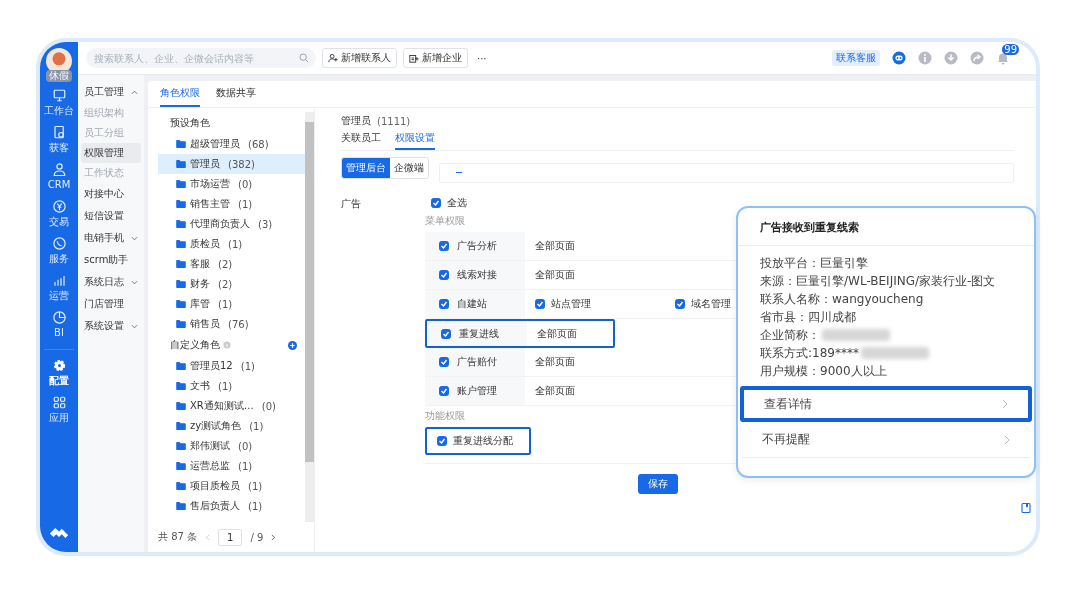  I want to click on nav-item: BI, so click(59, 324).